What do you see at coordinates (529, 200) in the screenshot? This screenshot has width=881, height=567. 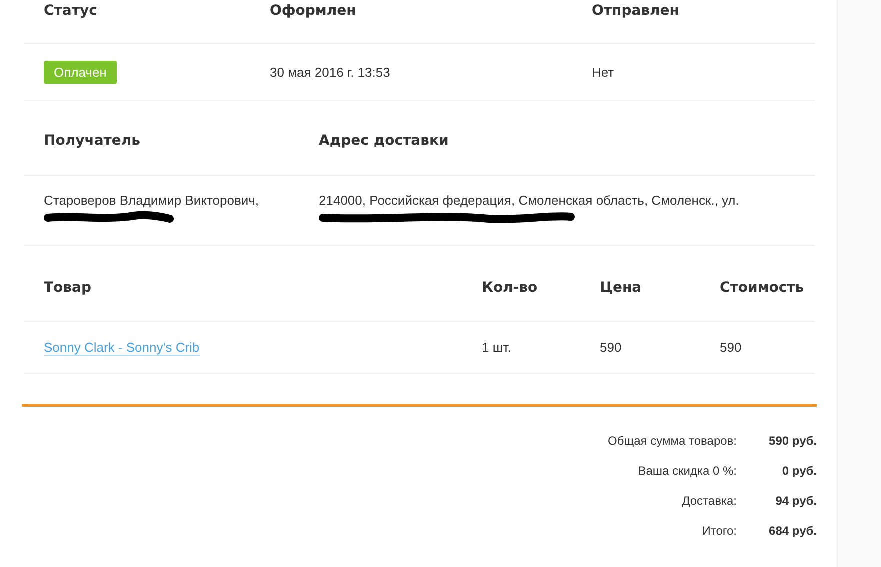 I see `delivery-address: 214000, Российская федерация, Смоленская область, Смоленск., ул.` at bounding box center [529, 200].